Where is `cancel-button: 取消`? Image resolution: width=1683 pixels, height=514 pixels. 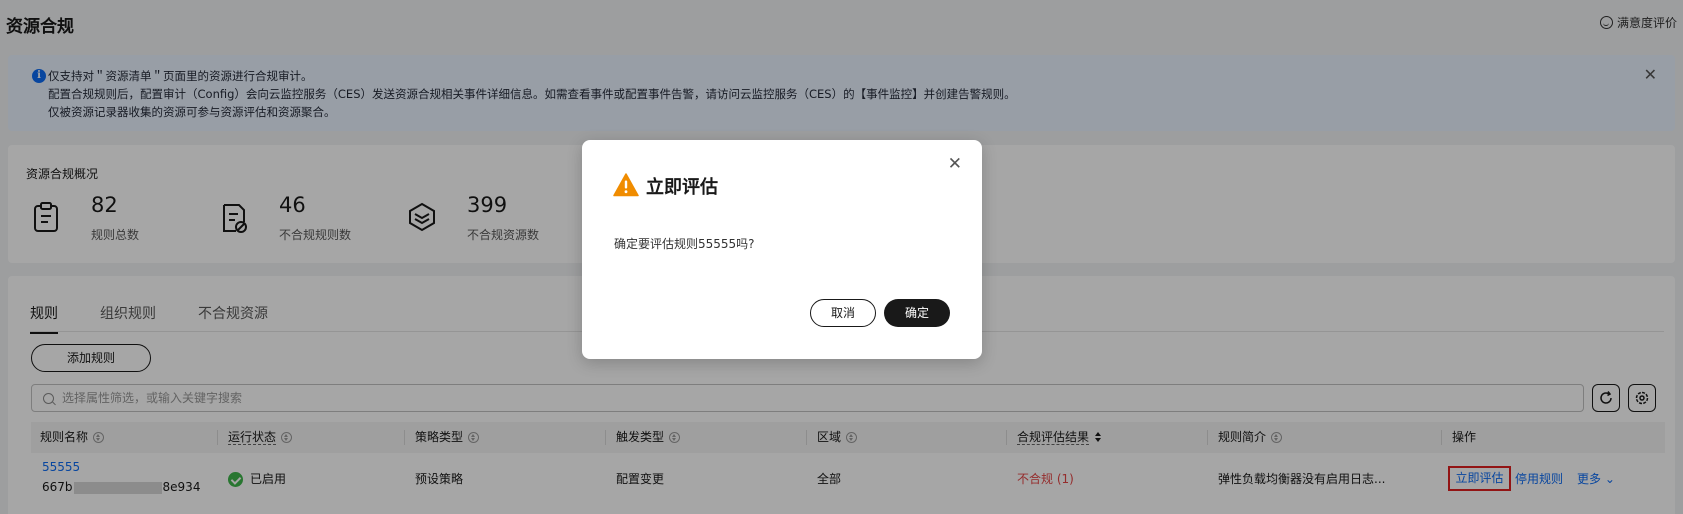
cancel-button: 取消 is located at coordinates (843, 313).